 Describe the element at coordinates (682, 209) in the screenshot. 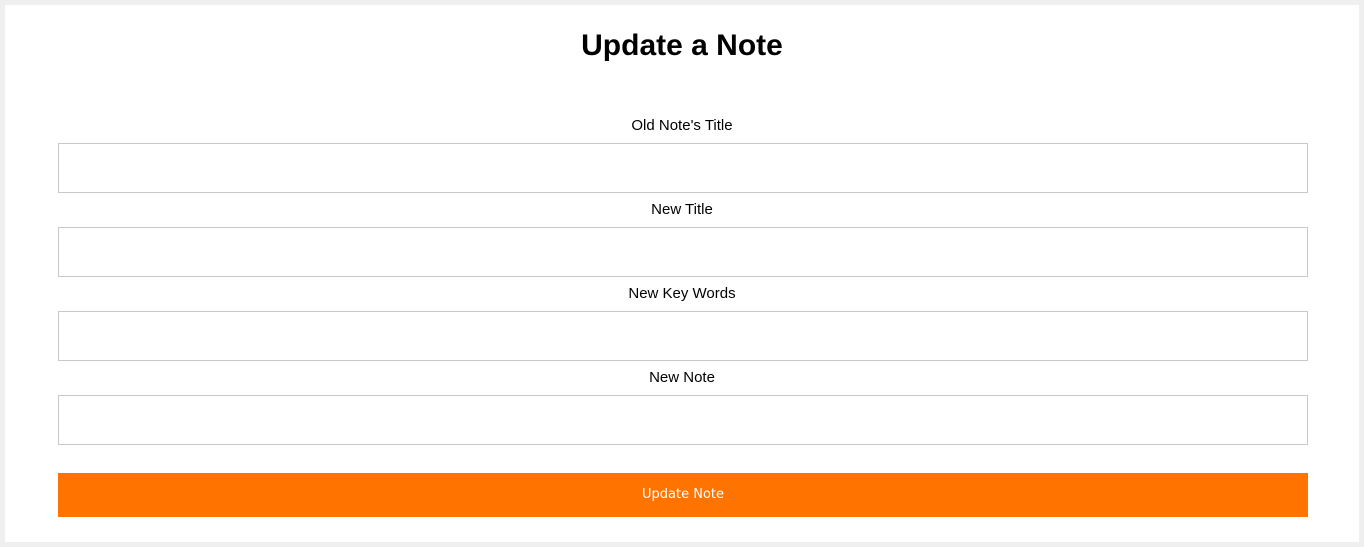

I see `new-title-label: New Title` at that location.